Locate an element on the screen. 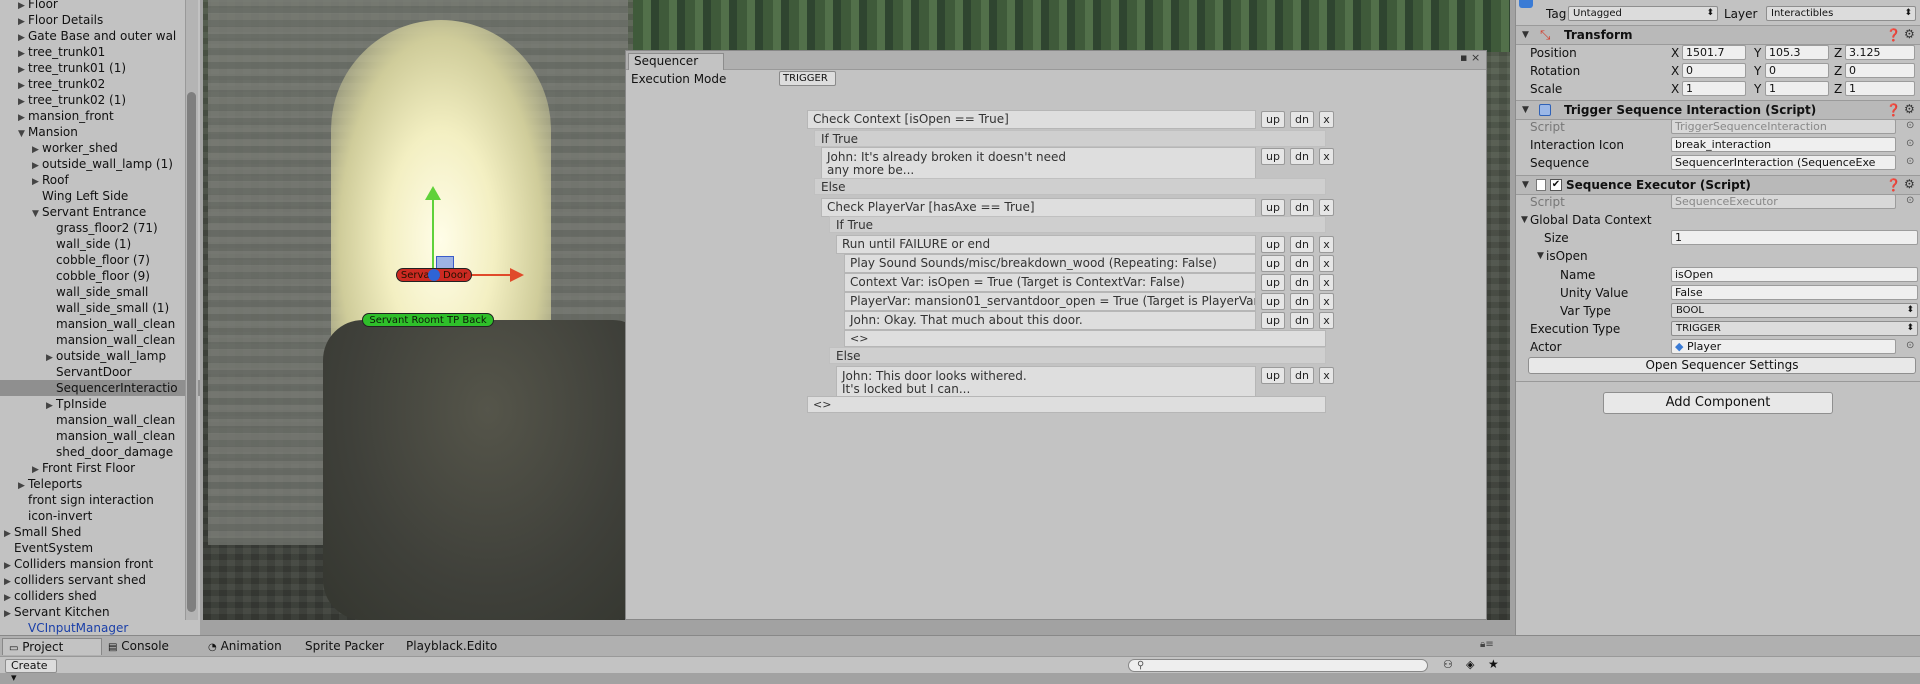 Image resolution: width=1920 pixels, height=684 pixels. actor-field: ◆ Player is located at coordinates (1783, 346).